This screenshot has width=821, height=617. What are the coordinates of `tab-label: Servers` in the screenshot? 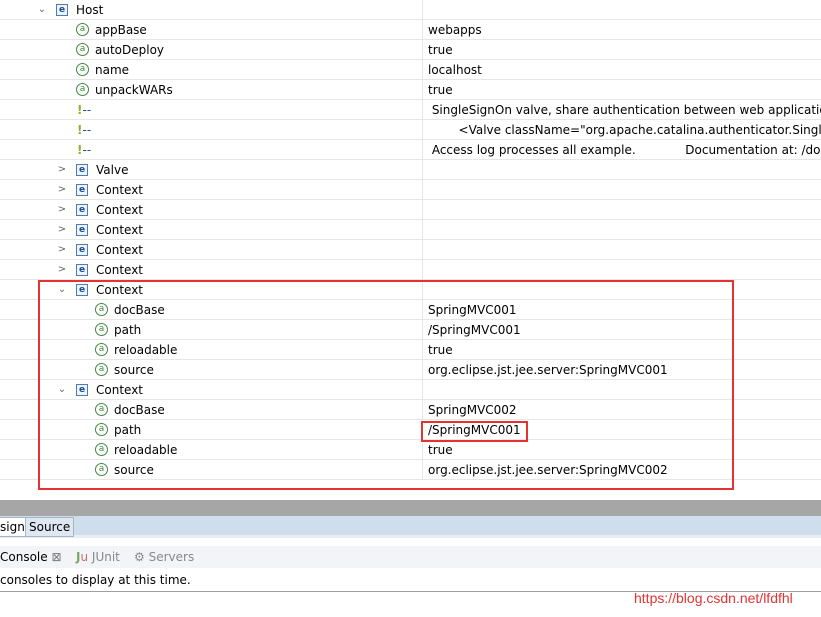 It's located at (171, 557).